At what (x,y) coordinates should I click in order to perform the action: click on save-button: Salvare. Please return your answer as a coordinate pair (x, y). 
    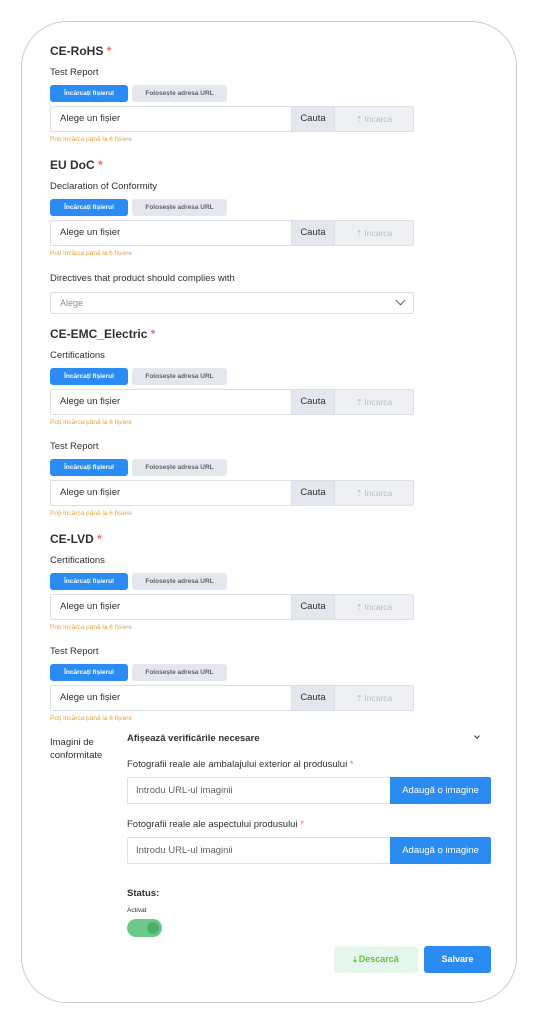
    Looking at the image, I should click on (457, 959).